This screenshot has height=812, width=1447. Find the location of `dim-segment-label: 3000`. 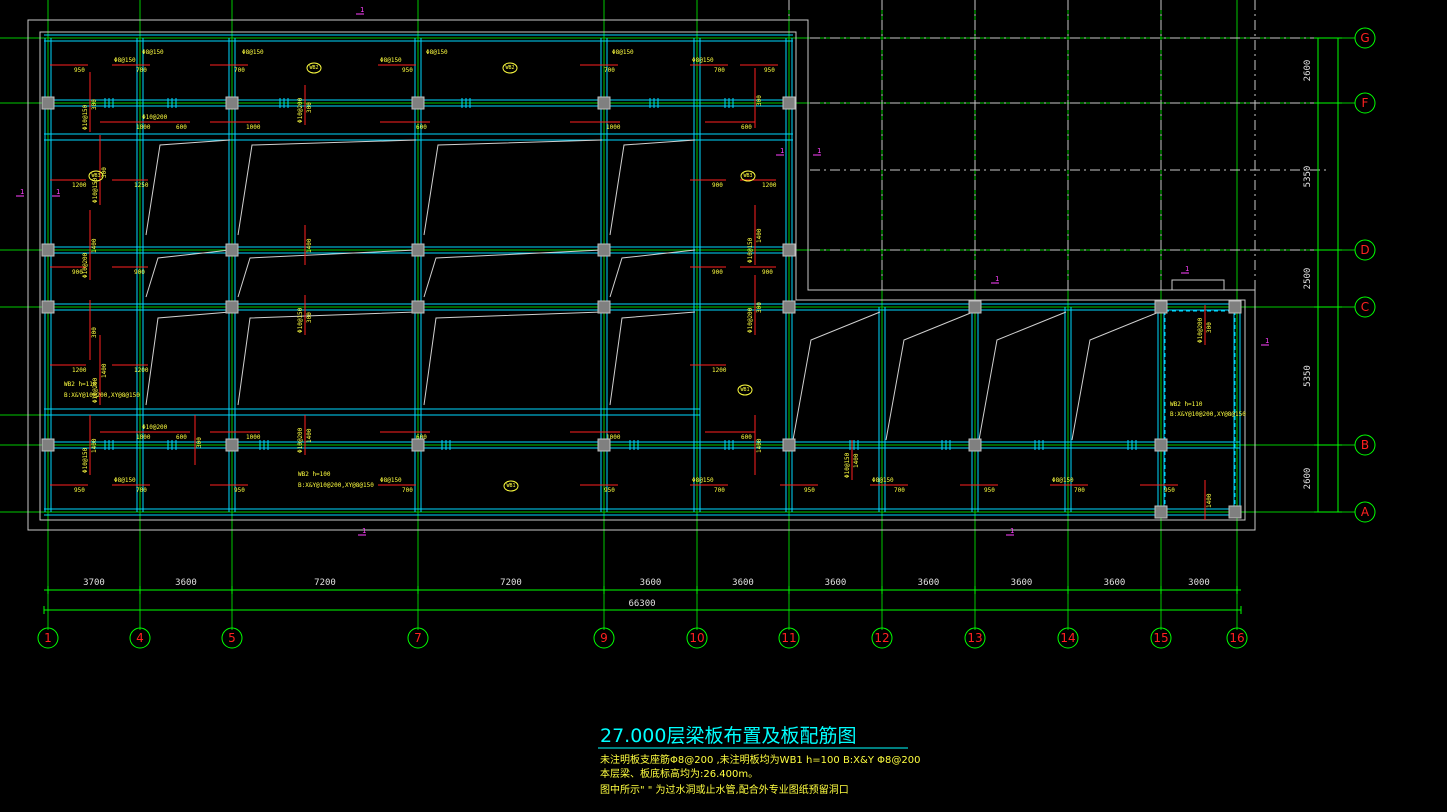

dim-segment-label: 3000 is located at coordinates (1199, 583).